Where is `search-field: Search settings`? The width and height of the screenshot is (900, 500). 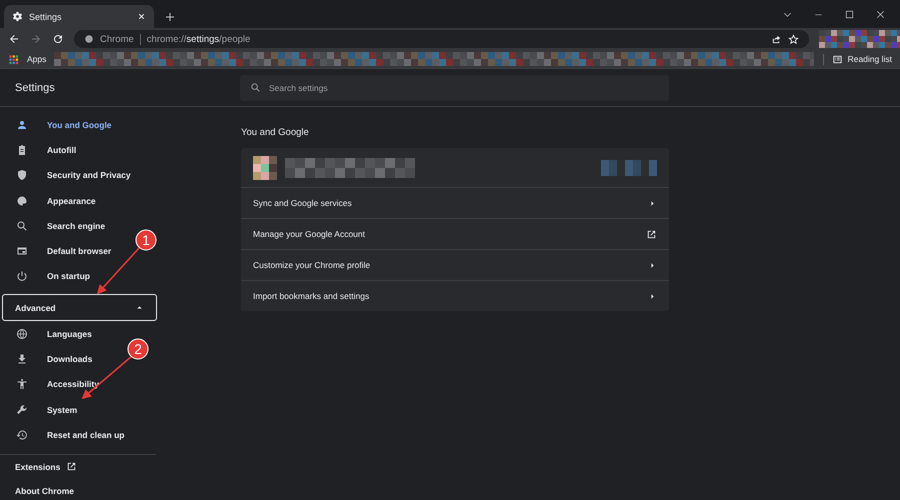
search-field: Search settings is located at coordinates (454, 87).